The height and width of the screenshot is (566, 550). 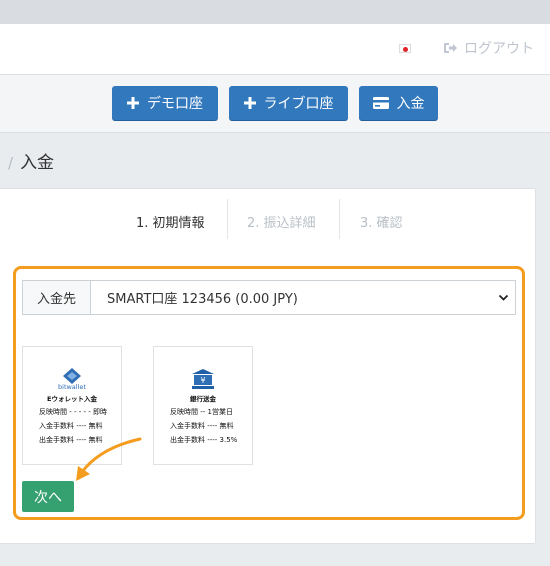 I want to click on bitwallet-logo-icon, so click(x=72, y=376).